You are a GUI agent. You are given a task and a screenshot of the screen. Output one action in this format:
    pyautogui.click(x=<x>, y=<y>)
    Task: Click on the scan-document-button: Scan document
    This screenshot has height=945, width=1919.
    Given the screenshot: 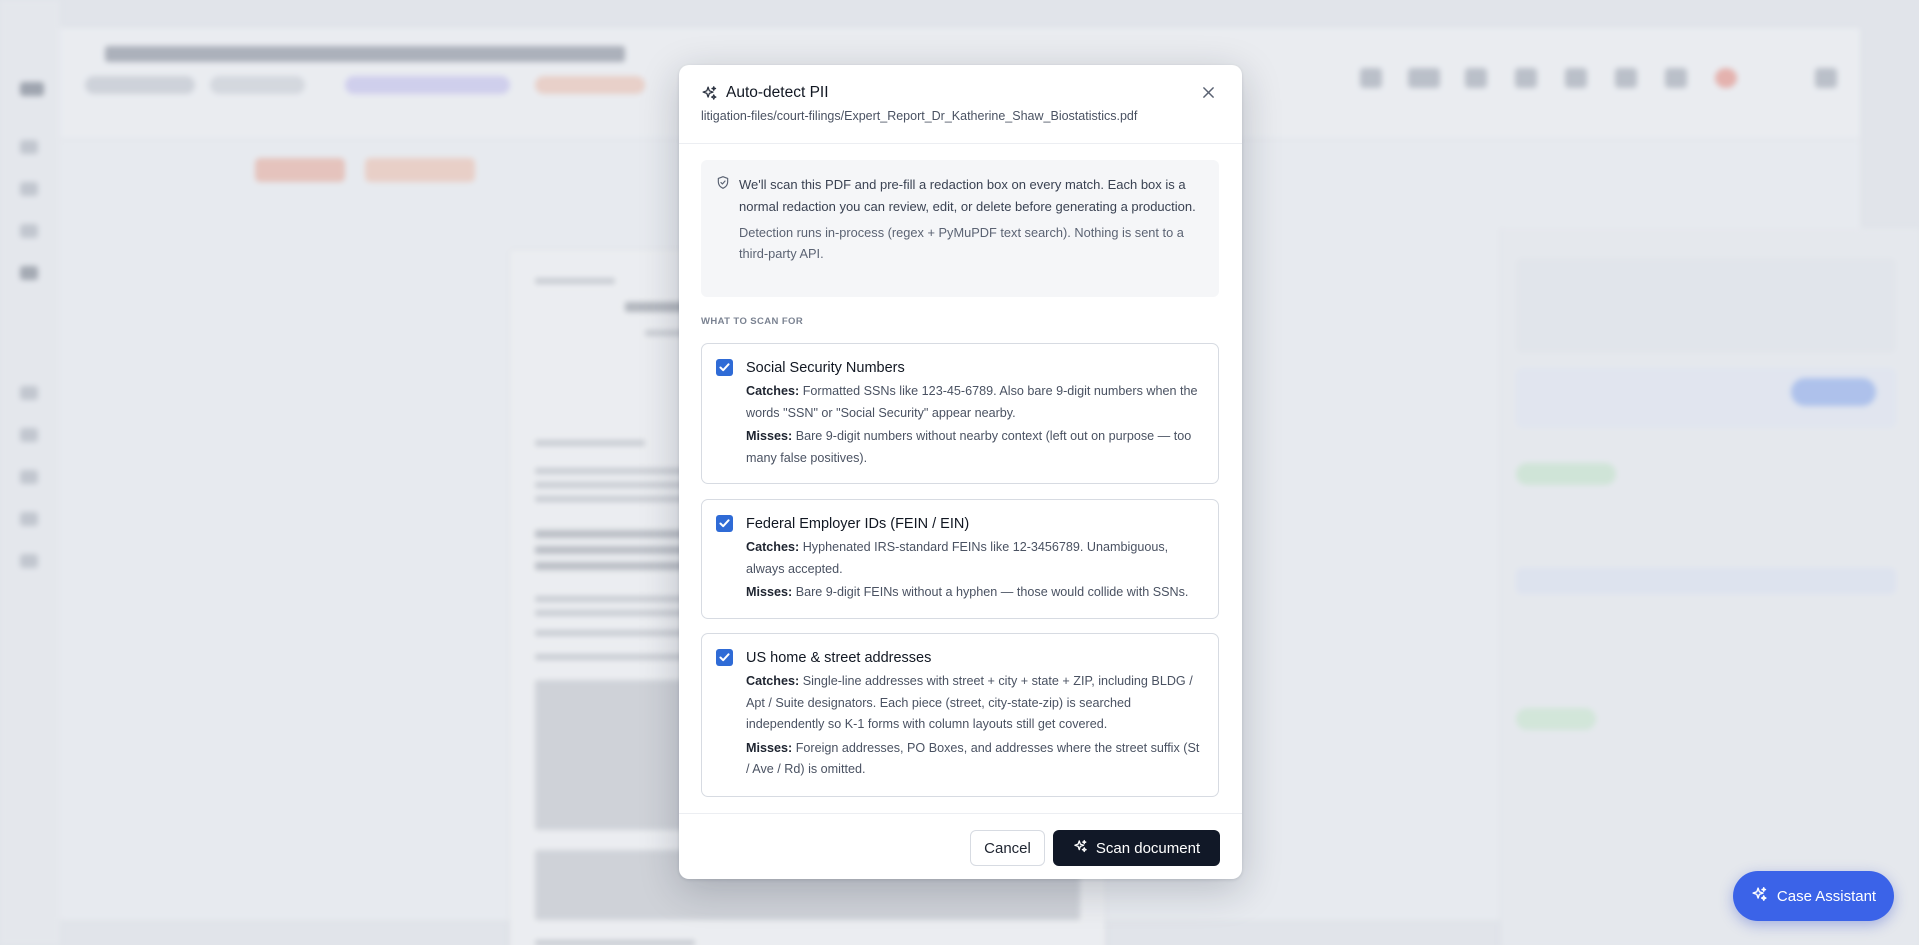 What is the action you would take?
    pyautogui.click(x=1136, y=848)
    